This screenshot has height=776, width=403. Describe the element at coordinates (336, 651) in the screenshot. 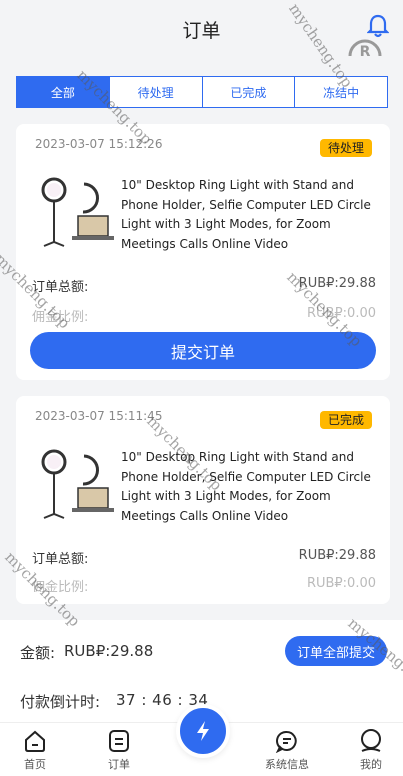

I see `submit-all-orders-button: 订单全部提交` at that location.